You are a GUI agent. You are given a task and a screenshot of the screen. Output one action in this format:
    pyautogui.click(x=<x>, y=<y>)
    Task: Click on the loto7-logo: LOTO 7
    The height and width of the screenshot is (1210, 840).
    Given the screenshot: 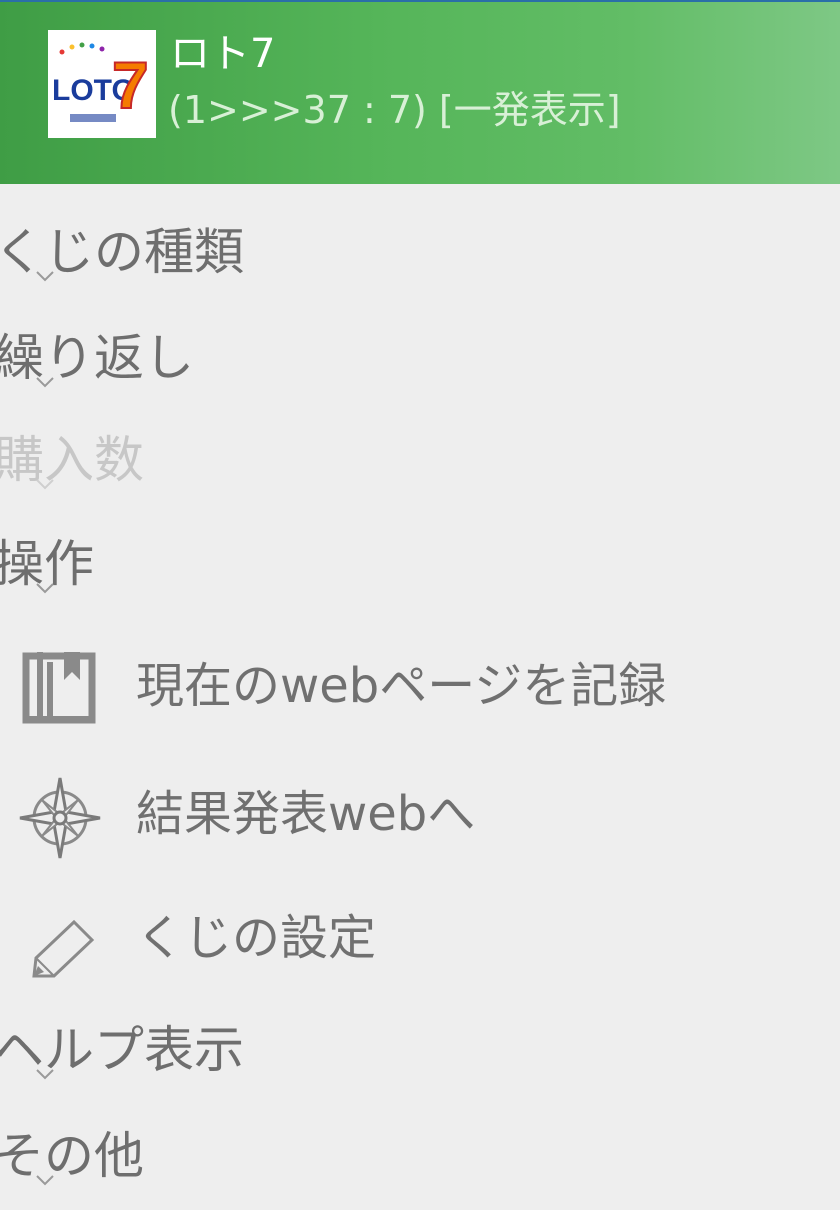 What is the action you would take?
    pyautogui.click(x=102, y=84)
    